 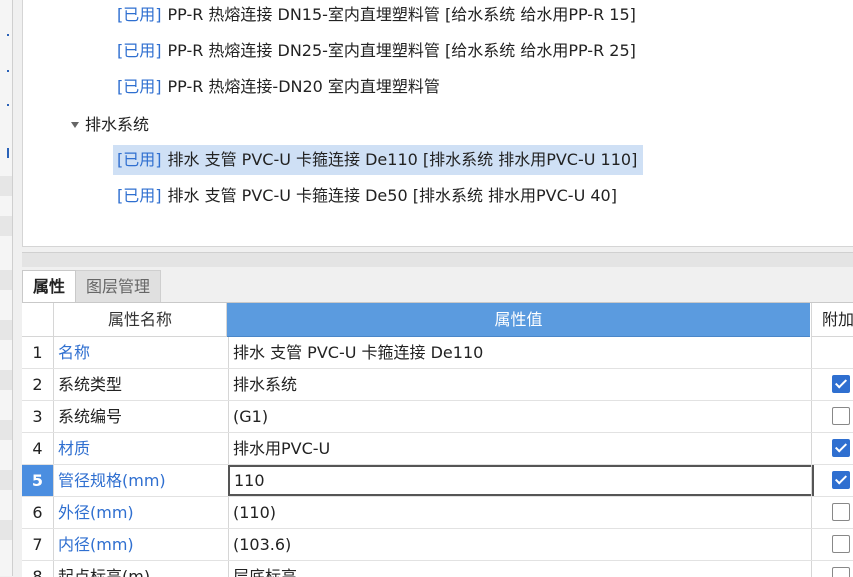 I want to click on tree-item-label: PP-R 热熔连接 DN25-室内直埋塑料管 [给水系统 给水用PP-R 25], so click(x=401, y=50).